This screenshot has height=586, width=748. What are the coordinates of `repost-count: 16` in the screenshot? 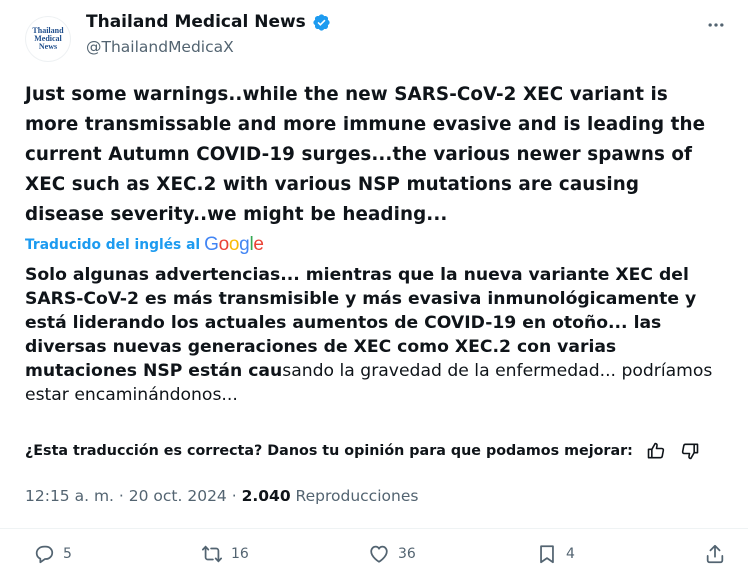 It's located at (240, 554).